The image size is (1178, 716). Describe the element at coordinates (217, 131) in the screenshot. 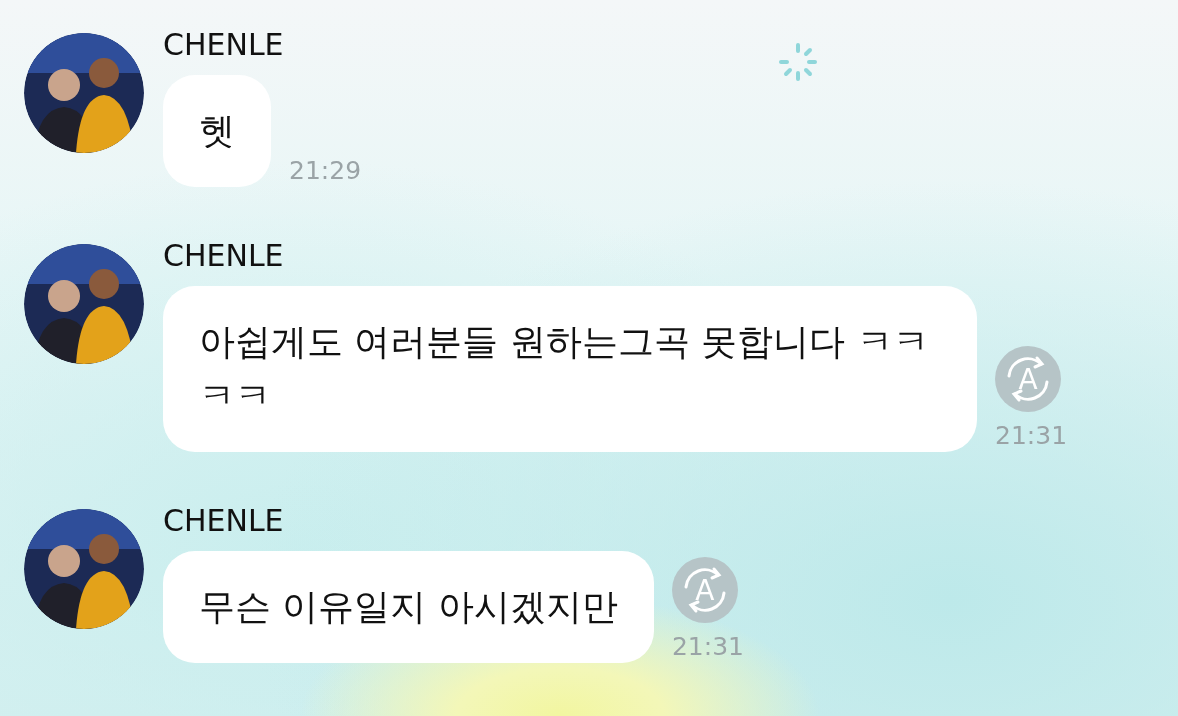

I see `message-bubble: 헷` at that location.